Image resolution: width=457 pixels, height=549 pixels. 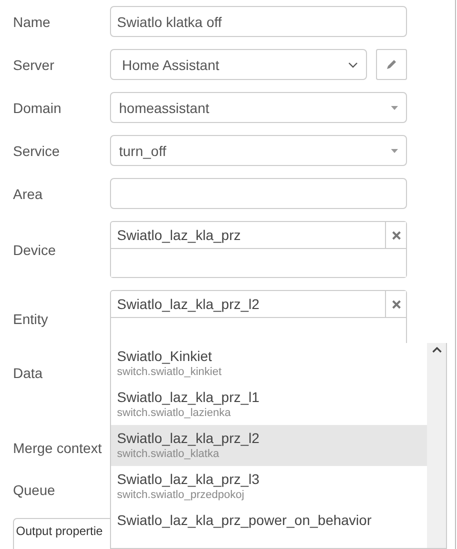 I want to click on field-label: Server, so click(x=34, y=64).